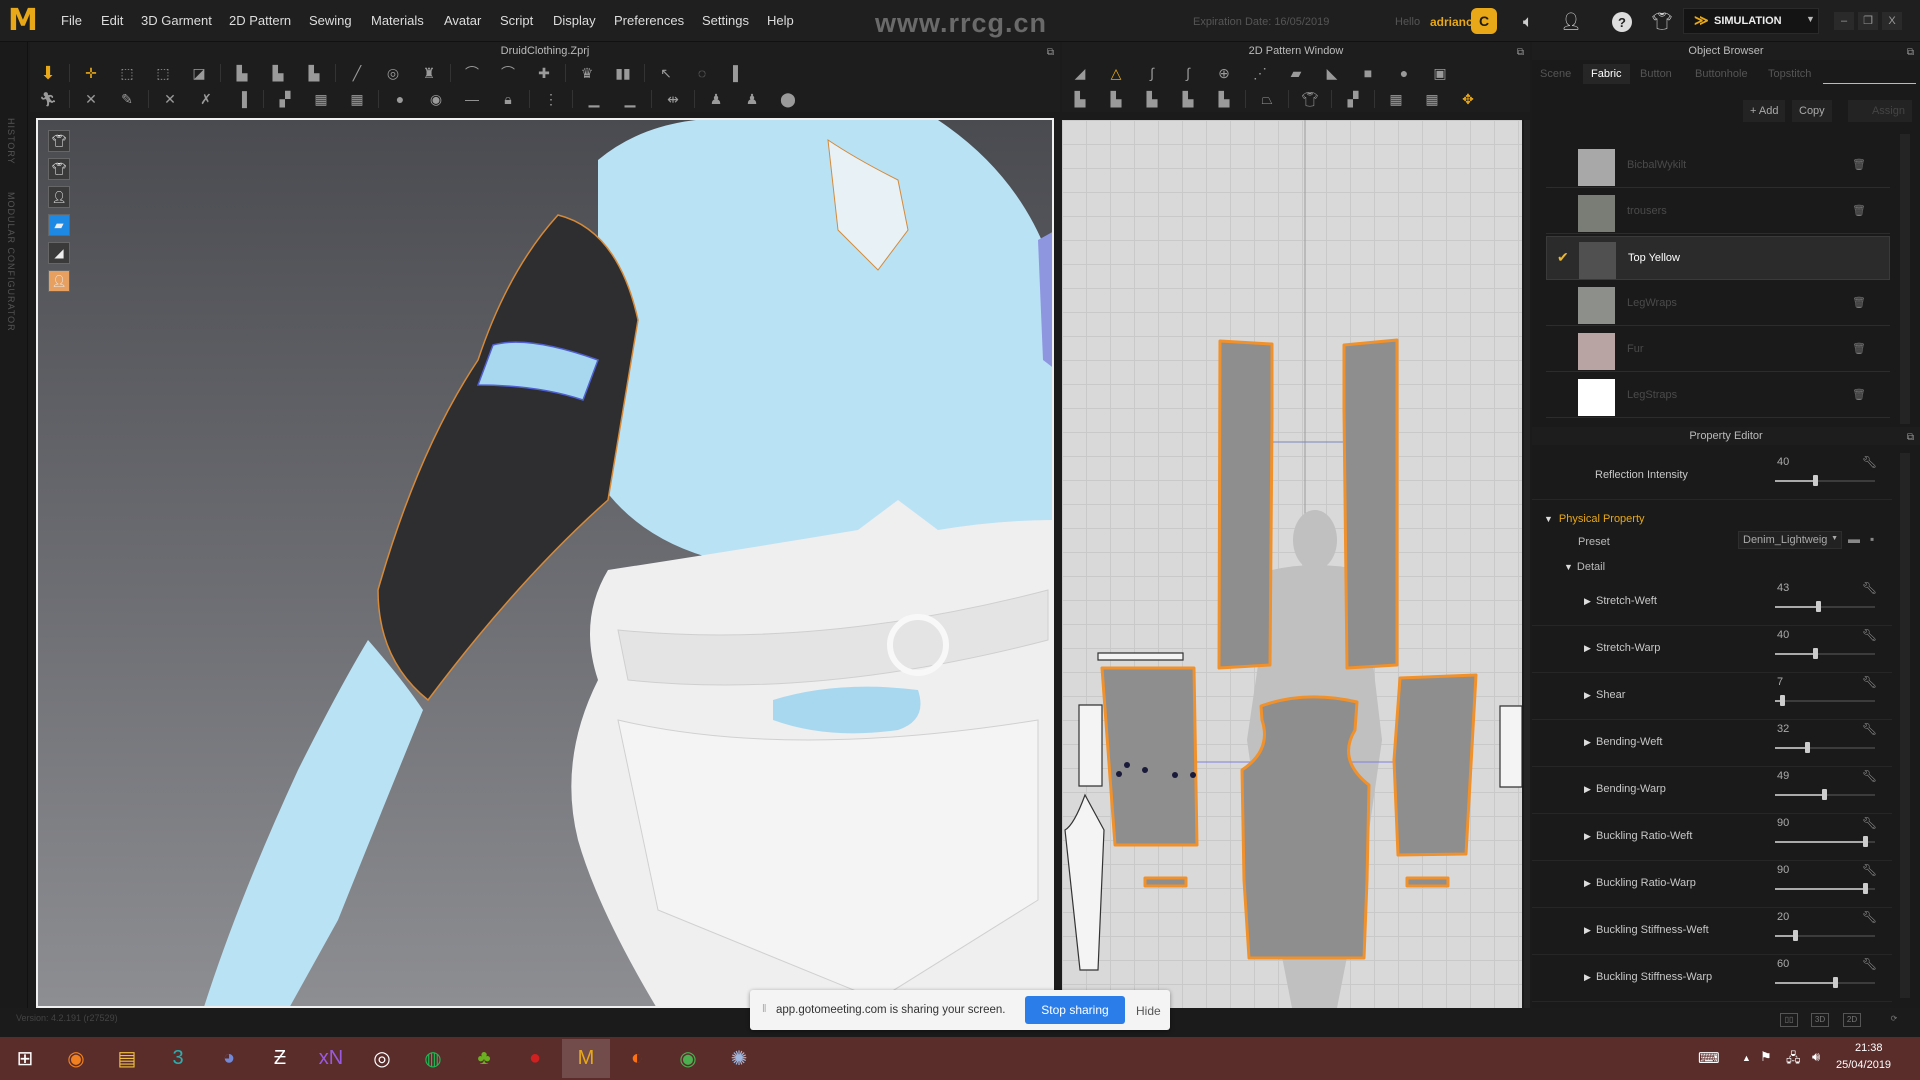 Image resolution: width=1920 pixels, height=1080 pixels. I want to click on menu-materials: Materials, so click(397, 20).